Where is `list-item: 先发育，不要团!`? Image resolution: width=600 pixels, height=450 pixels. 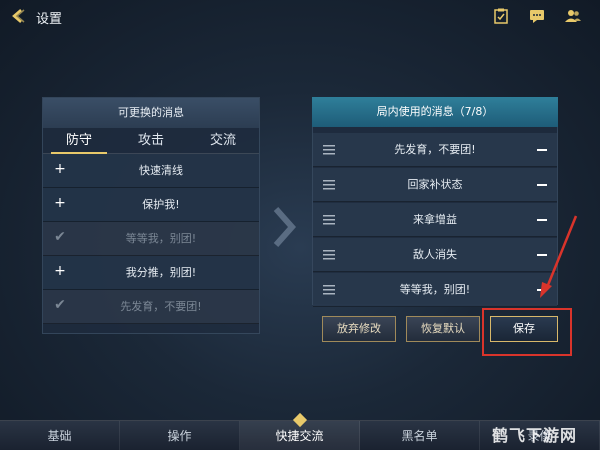
list-item: 先发育，不要团! is located at coordinates (435, 150).